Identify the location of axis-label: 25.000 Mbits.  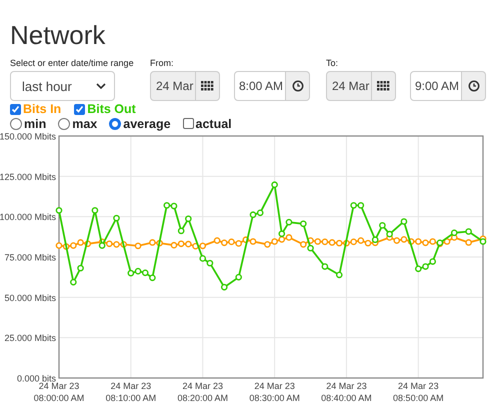
(30, 338).